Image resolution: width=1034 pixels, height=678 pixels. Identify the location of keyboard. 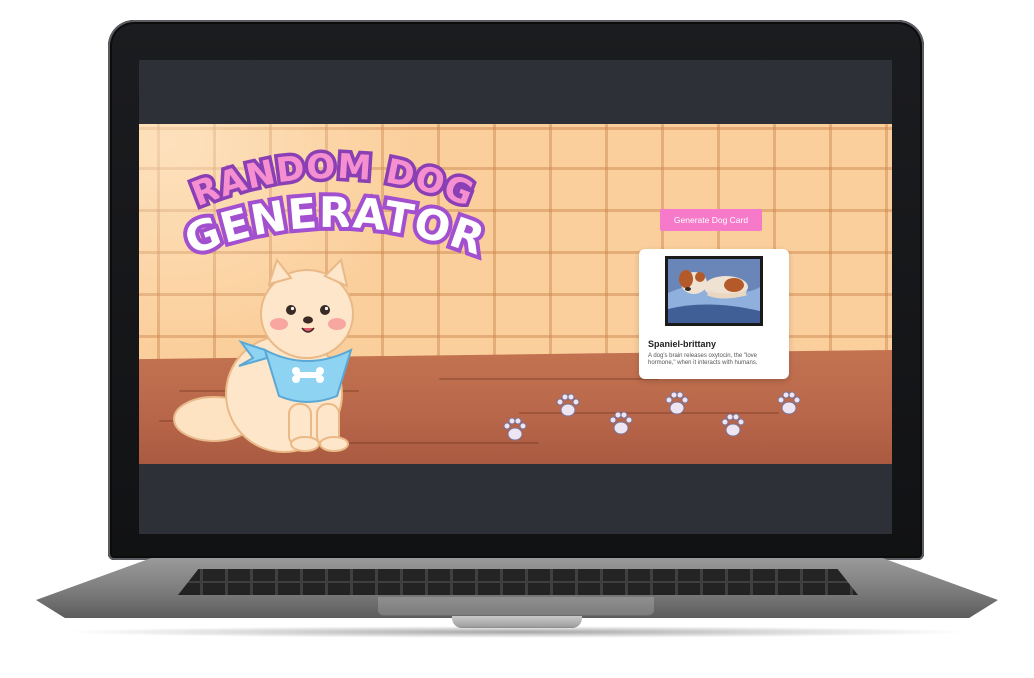
(518, 582).